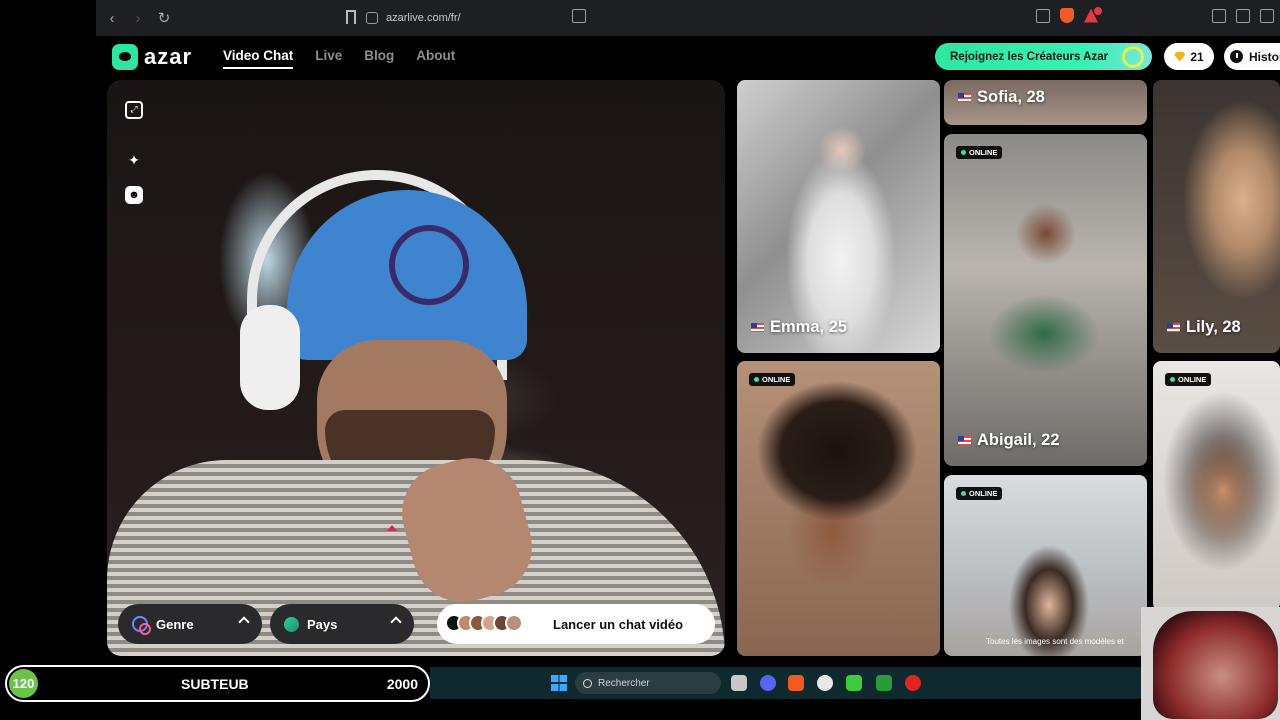 The width and height of the screenshot is (1280, 720). Describe the element at coordinates (1045, 300) in the screenshot. I see `profile-card-abigail: ONLINE Abigail, 22` at that location.